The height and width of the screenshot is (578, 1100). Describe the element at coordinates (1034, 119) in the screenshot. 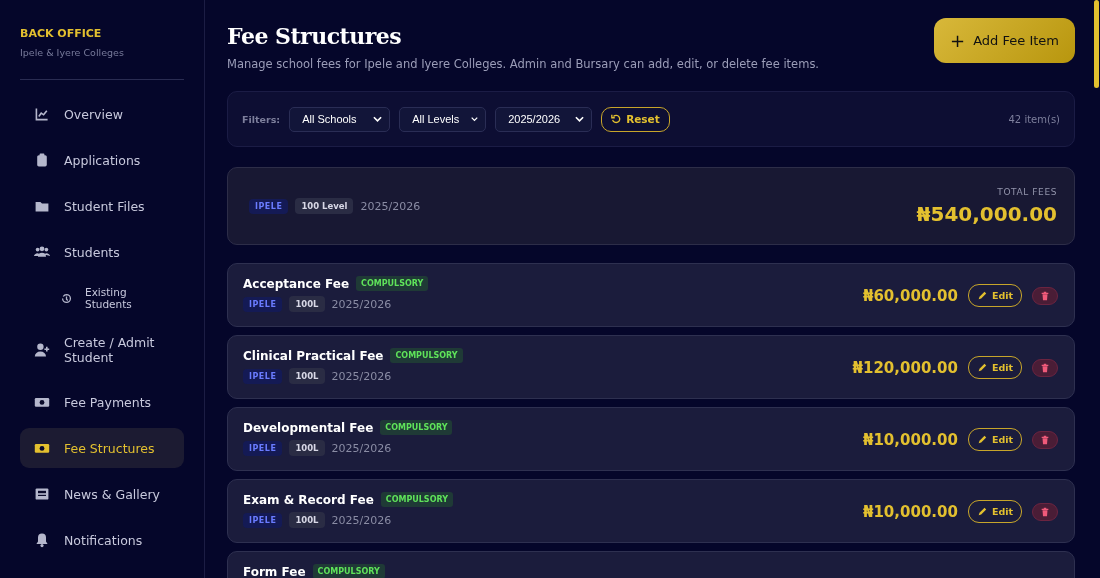

I see `item-count: 42 item(s)` at that location.